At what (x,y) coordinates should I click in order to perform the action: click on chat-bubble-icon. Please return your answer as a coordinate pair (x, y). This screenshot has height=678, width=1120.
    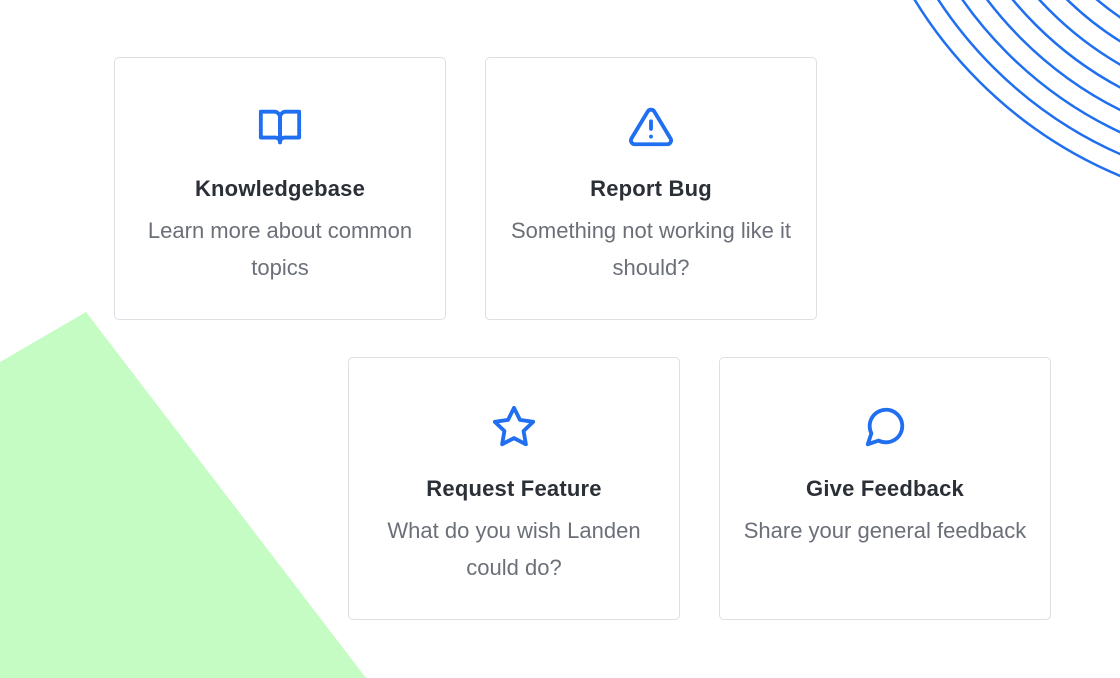
    Looking at the image, I should click on (885, 427).